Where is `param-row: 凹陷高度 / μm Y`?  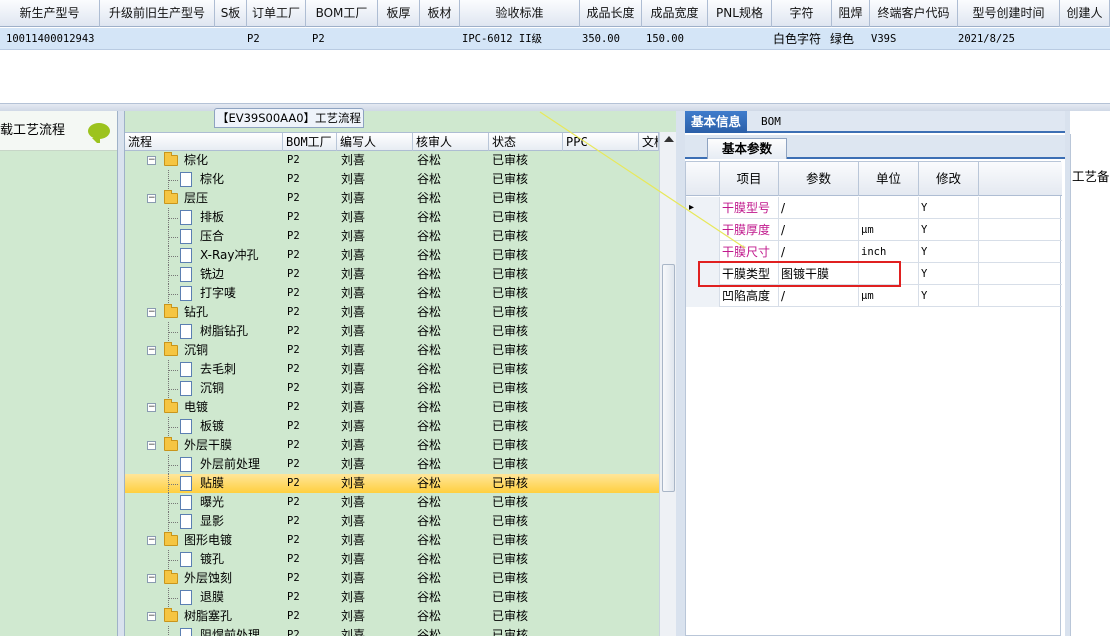 param-row: 凹陷高度 / μm Y is located at coordinates (874, 296).